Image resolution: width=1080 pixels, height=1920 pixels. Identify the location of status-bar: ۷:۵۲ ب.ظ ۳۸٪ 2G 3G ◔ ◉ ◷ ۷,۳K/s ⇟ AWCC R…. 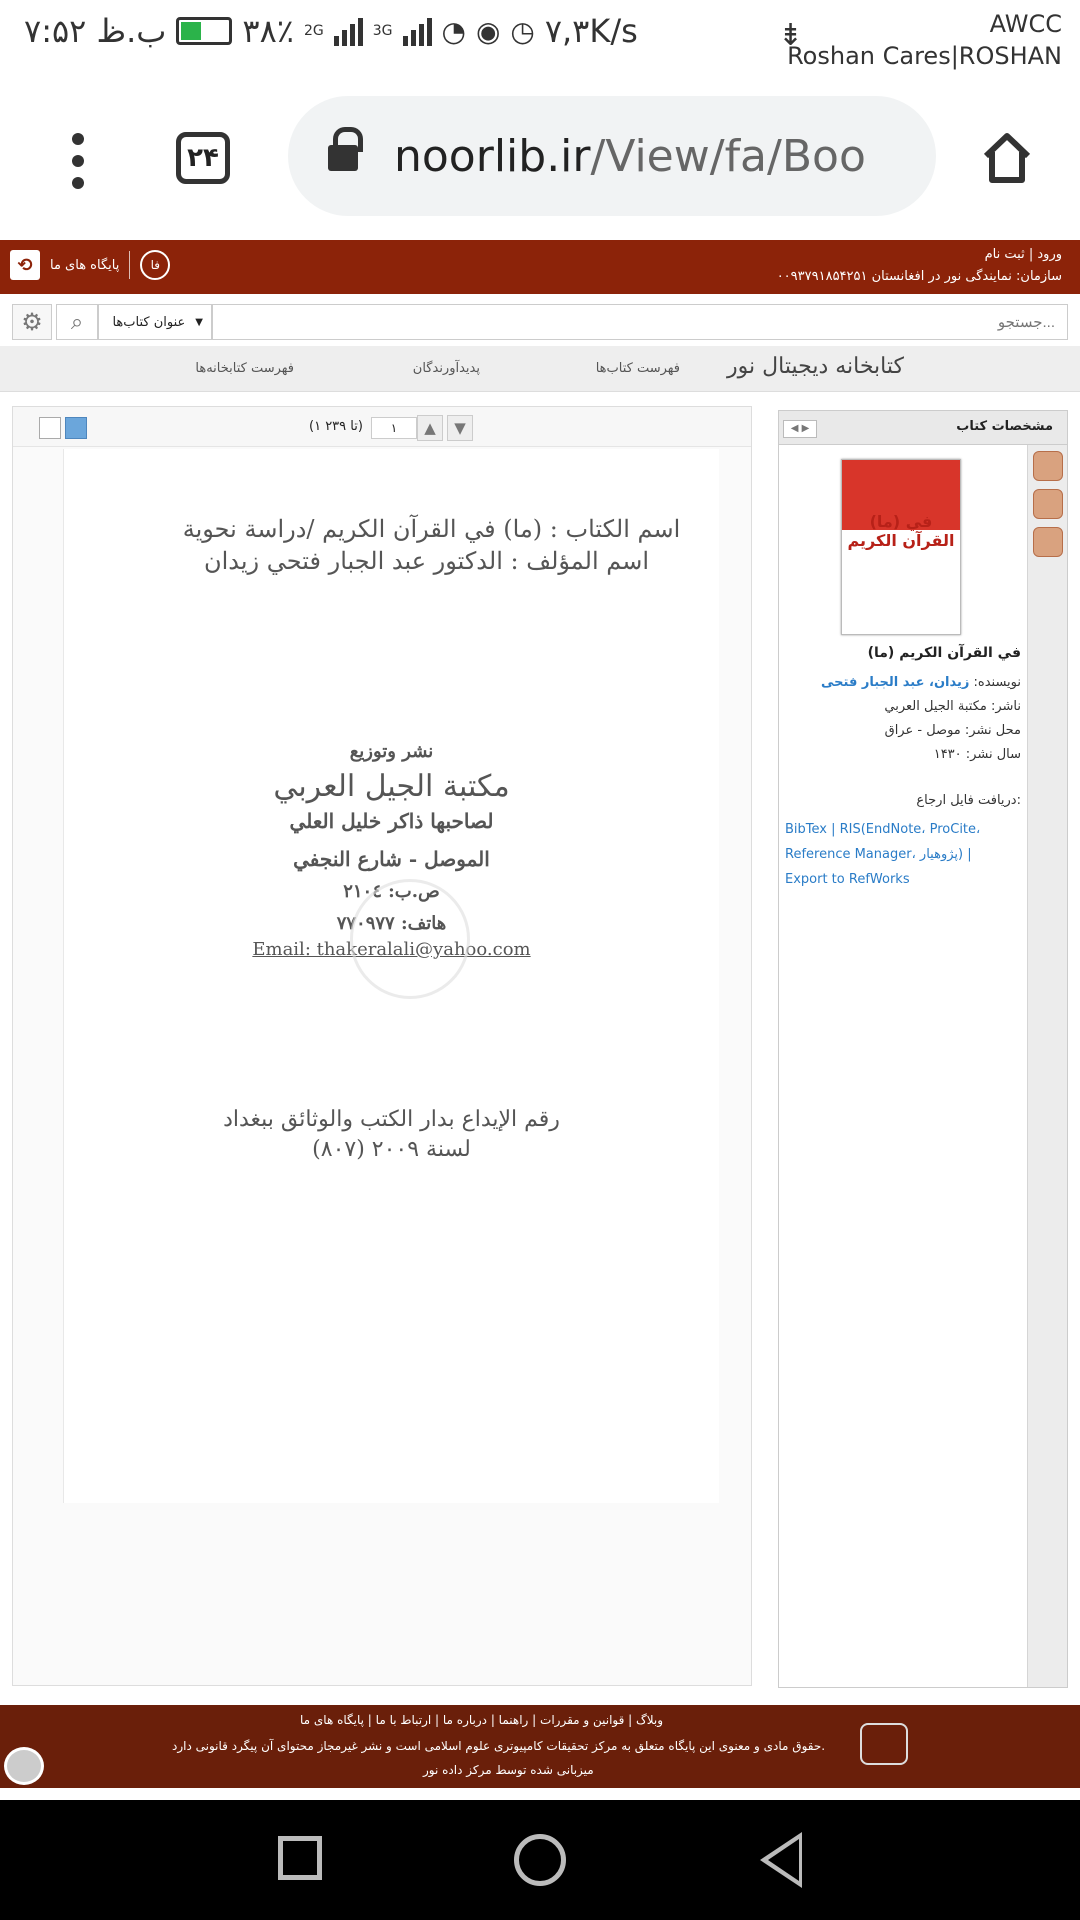
(540, 39).